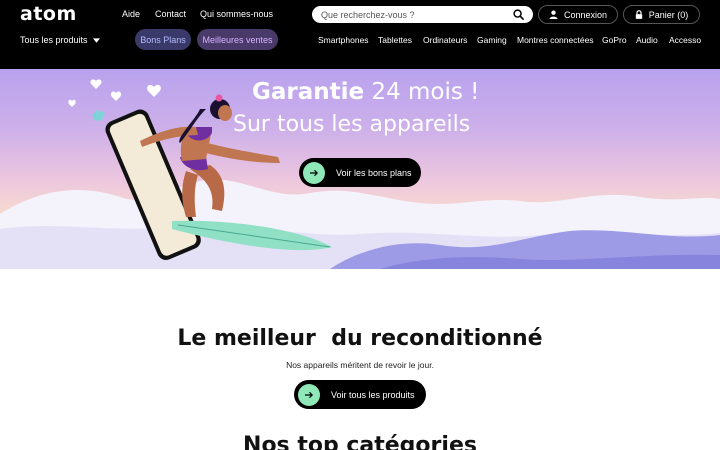 The width and height of the screenshot is (720, 450). Describe the element at coordinates (131, 14) in the screenshot. I see `link-aide: Aide` at that location.